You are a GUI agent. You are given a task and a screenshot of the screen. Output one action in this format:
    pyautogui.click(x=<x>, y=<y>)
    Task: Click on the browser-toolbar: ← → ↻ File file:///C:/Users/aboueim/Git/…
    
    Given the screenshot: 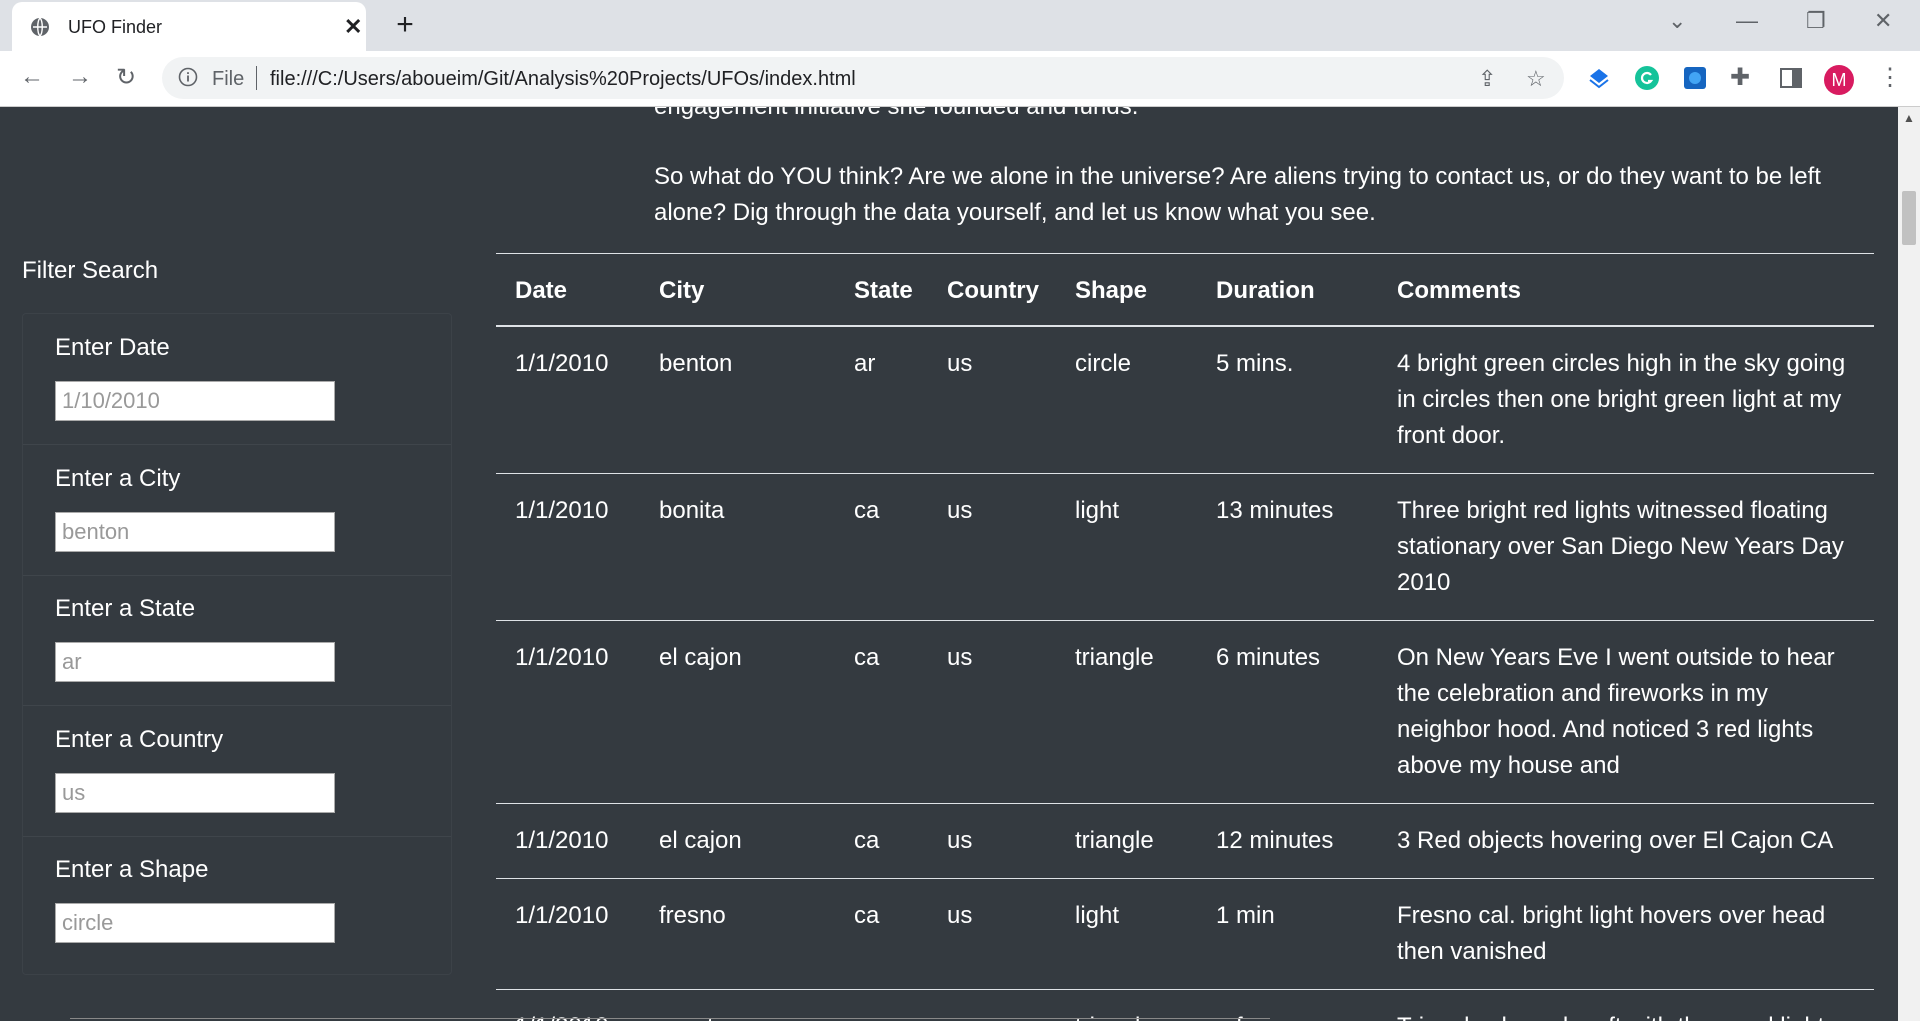 What is the action you would take?
    pyautogui.click(x=960, y=79)
    